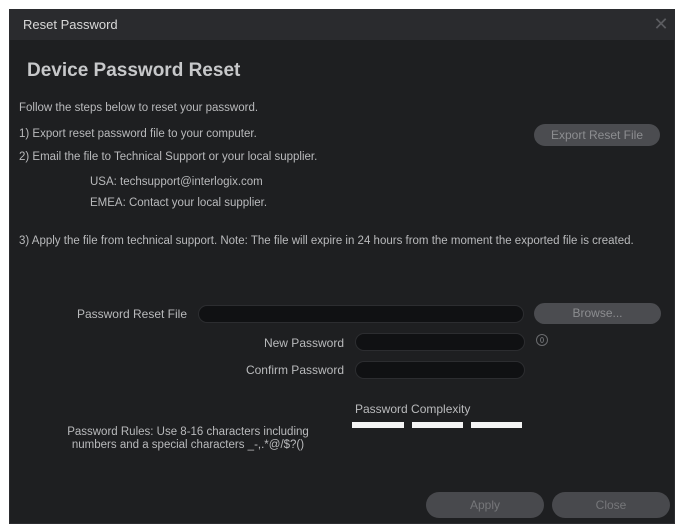 This screenshot has width=675, height=524. I want to click on confirm-password-label: Confirm Password, so click(294, 370).